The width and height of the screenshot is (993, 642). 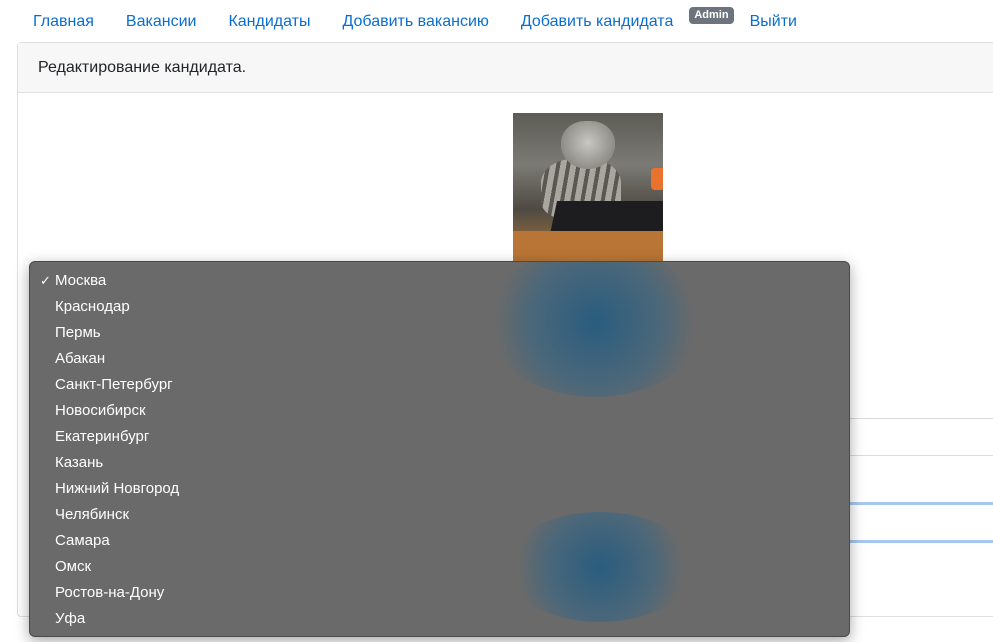 What do you see at coordinates (78, 332) in the screenshot?
I see `city-option-label: Пермь` at bounding box center [78, 332].